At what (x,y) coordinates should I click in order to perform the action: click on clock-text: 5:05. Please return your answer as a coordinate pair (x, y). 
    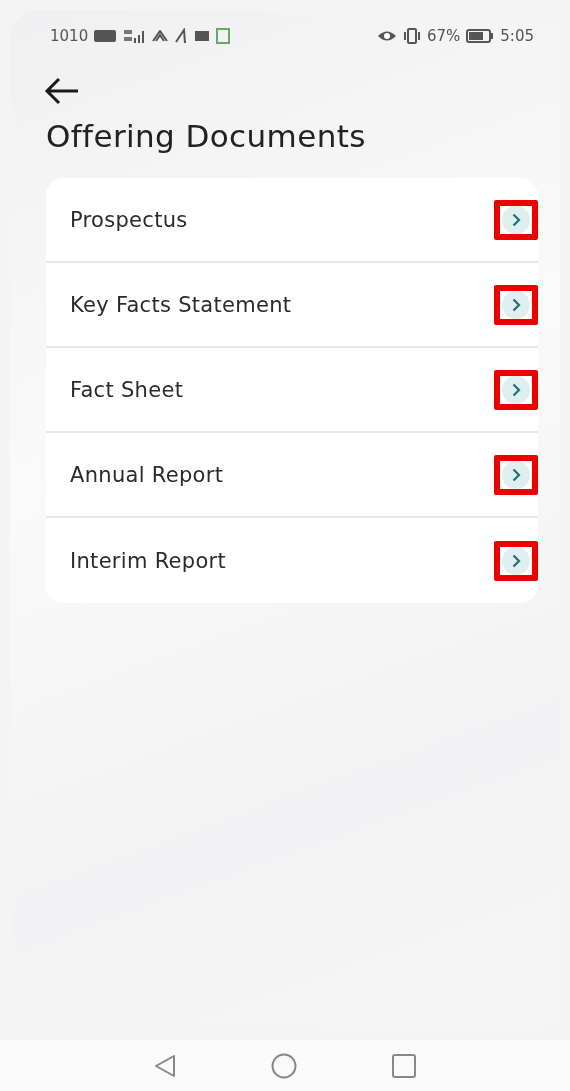
    Looking at the image, I should click on (517, 36).